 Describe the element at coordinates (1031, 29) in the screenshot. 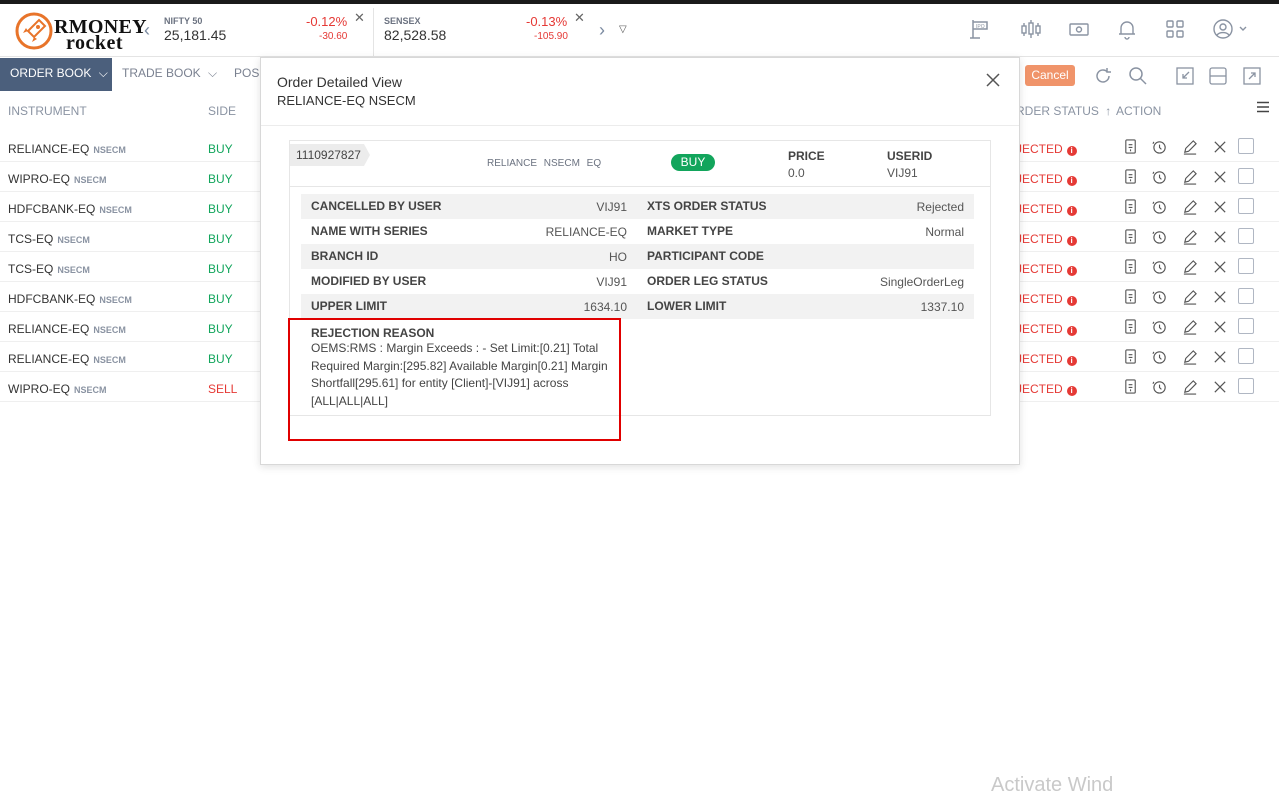

I see `chart-candles-icon` at that location.